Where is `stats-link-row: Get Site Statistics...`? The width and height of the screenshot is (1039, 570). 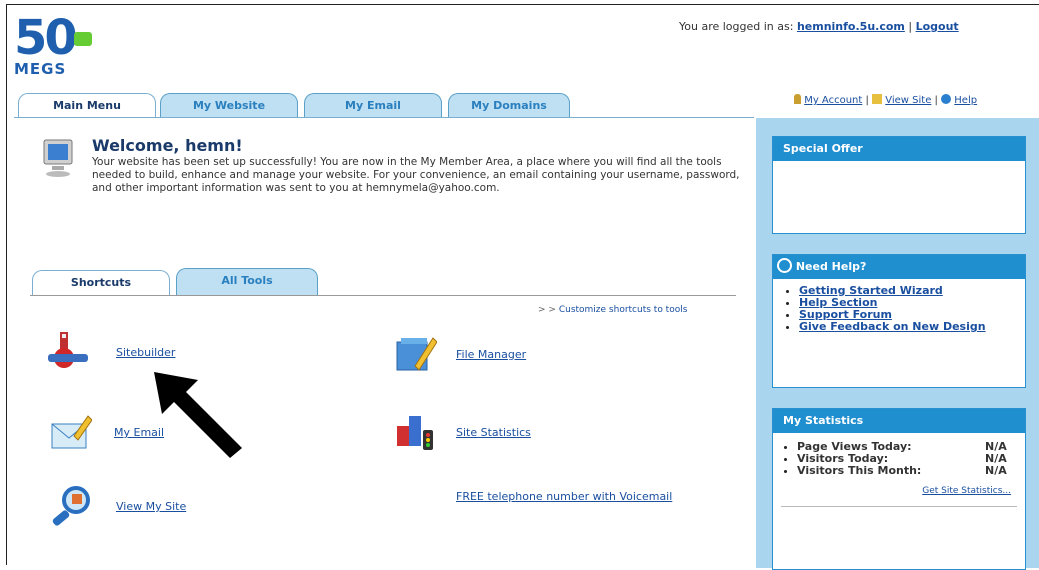 stats-link-row: Get Site Statistics... is located at coordinates (899, 489).